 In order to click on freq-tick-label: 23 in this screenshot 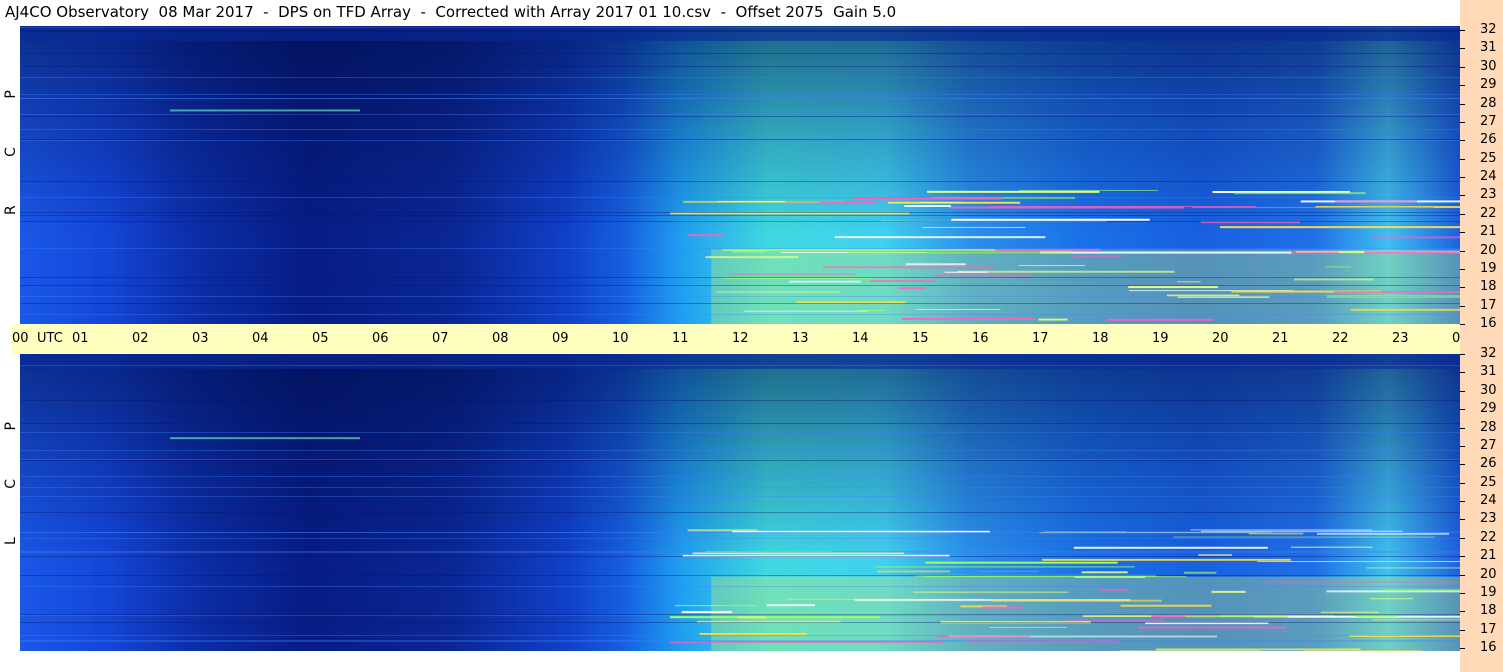, I will do `click(1488, 519)`.